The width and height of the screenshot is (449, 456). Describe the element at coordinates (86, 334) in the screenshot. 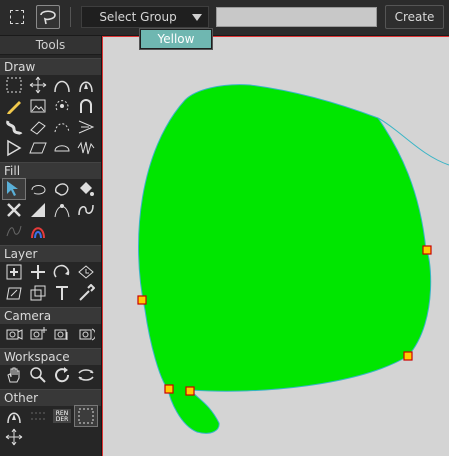

I see `camera-rotate-icon` at that location.